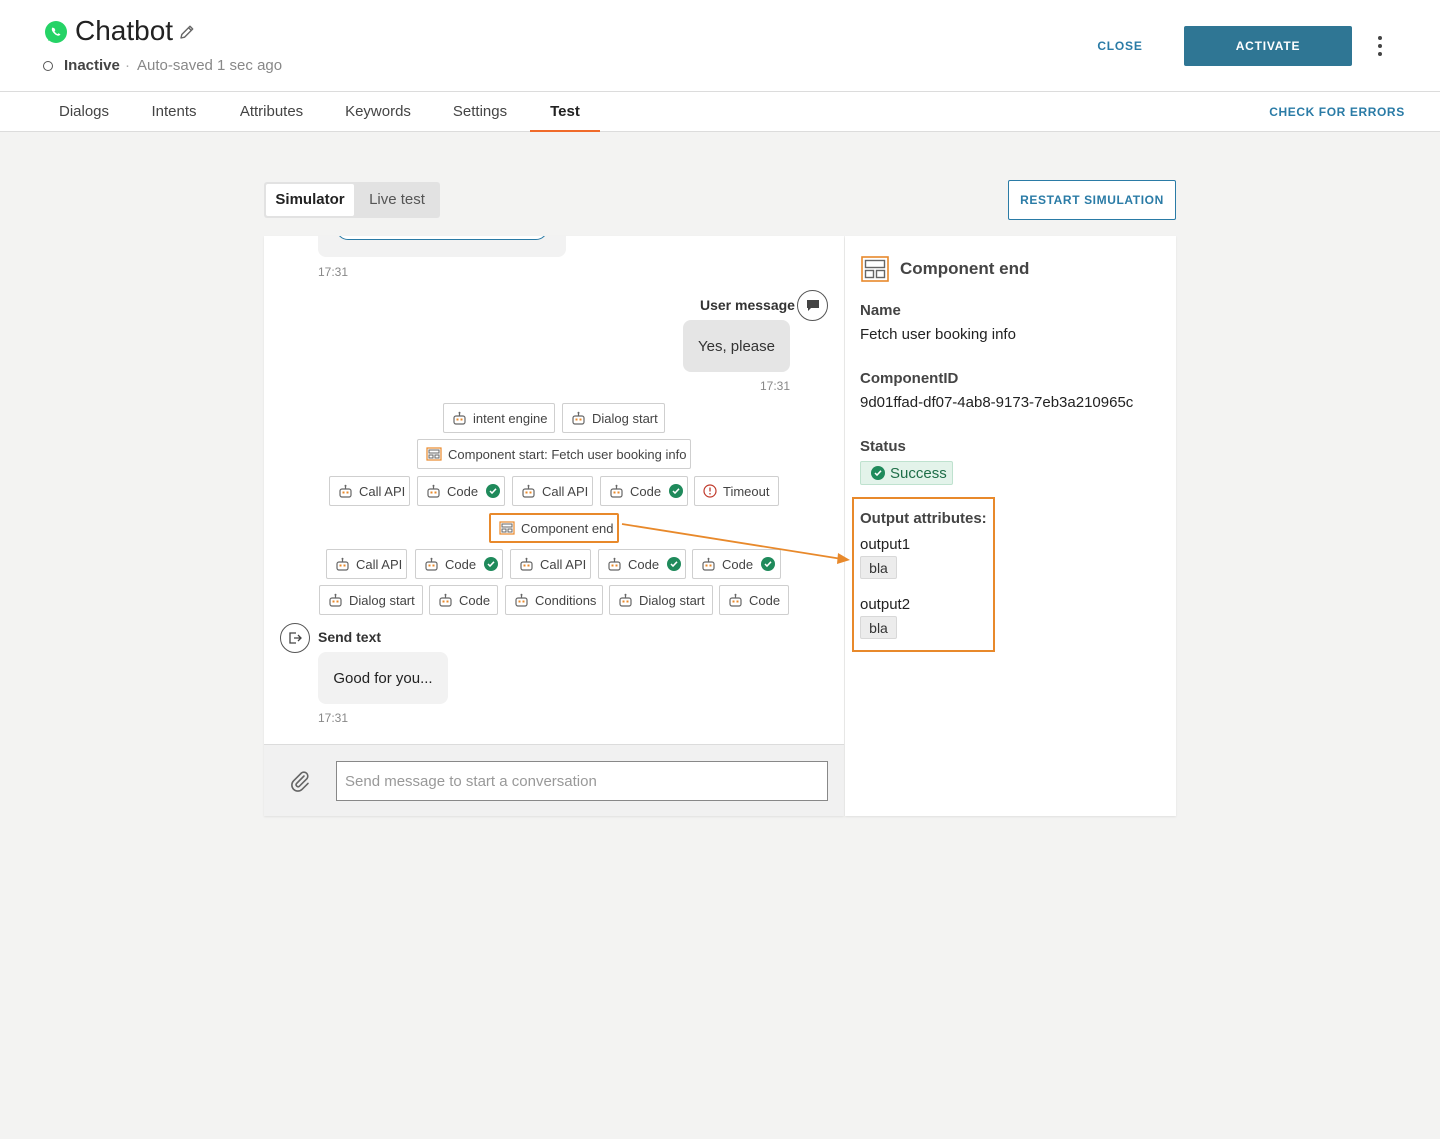  Describe the element at coordinates (1120, 46) in the screenshot. I see `close-button: CLOSE` at that location.